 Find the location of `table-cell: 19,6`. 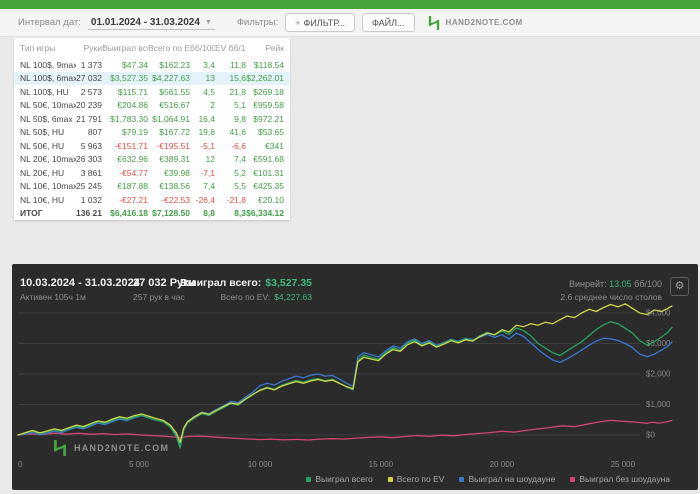

table-cell: 19,6 is located at coordinates (206, 132).